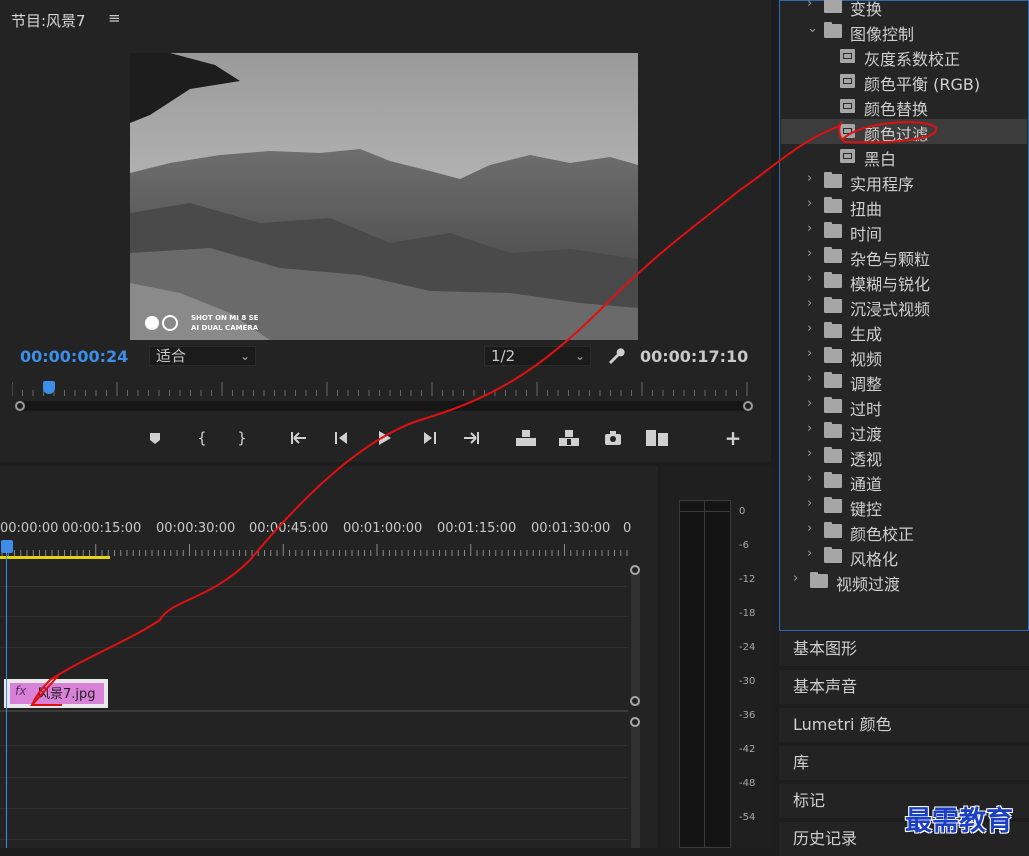  Describe the element at coordinates (55, 557) in the screenshot. I see `work-area-bar` at that location.